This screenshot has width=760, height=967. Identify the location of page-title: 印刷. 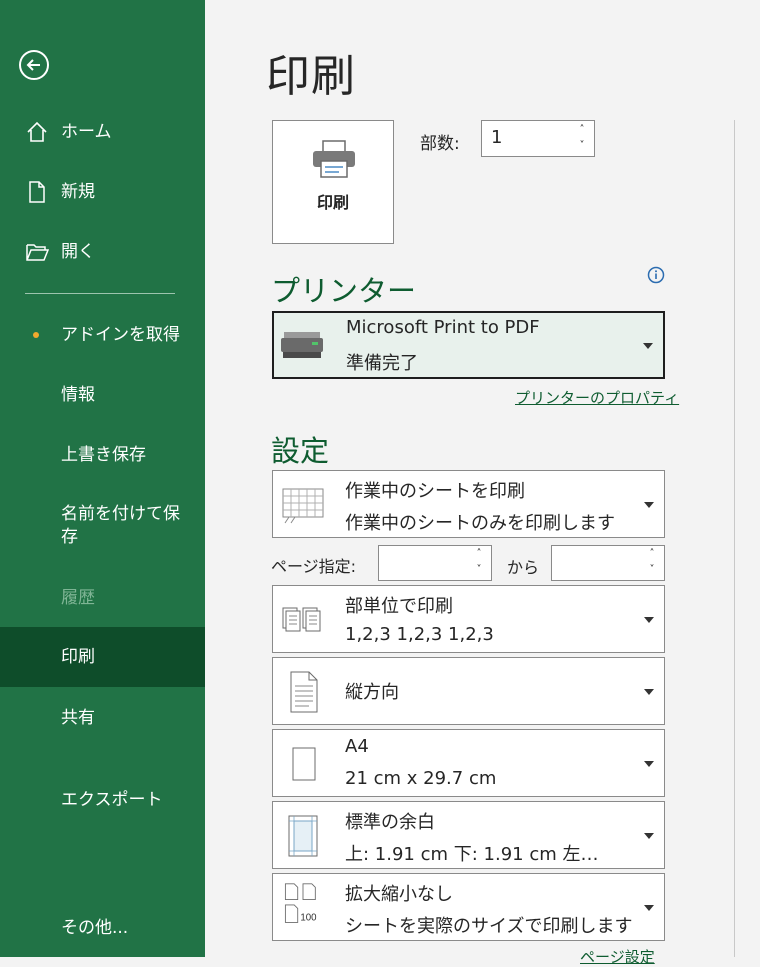
(311, 76).